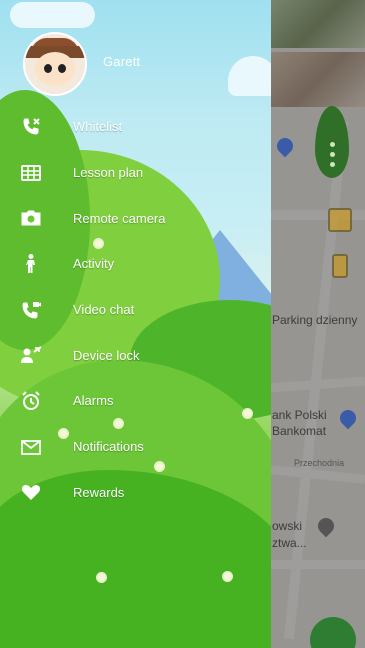  Describe the element at coordinates (299, 431) in the screenshot. I see `map-label-bank-atm: Bankomat` at that location.